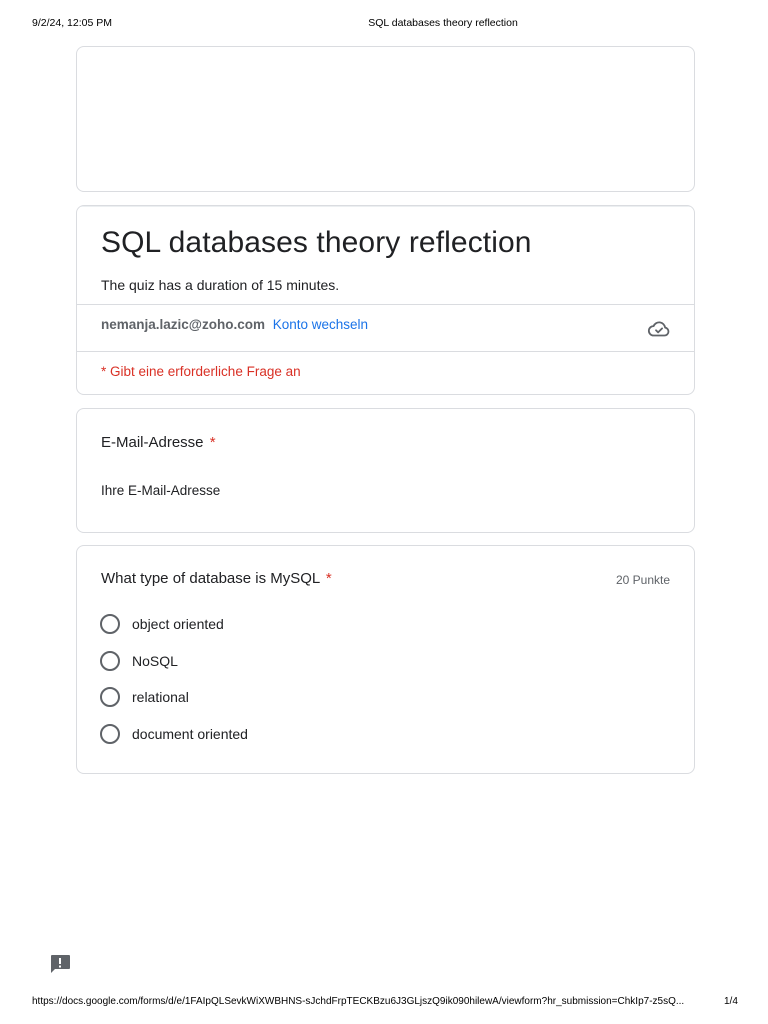  Describe the element at coordinates (385, 119) in the screenshot. I see `form-banner` at that location.